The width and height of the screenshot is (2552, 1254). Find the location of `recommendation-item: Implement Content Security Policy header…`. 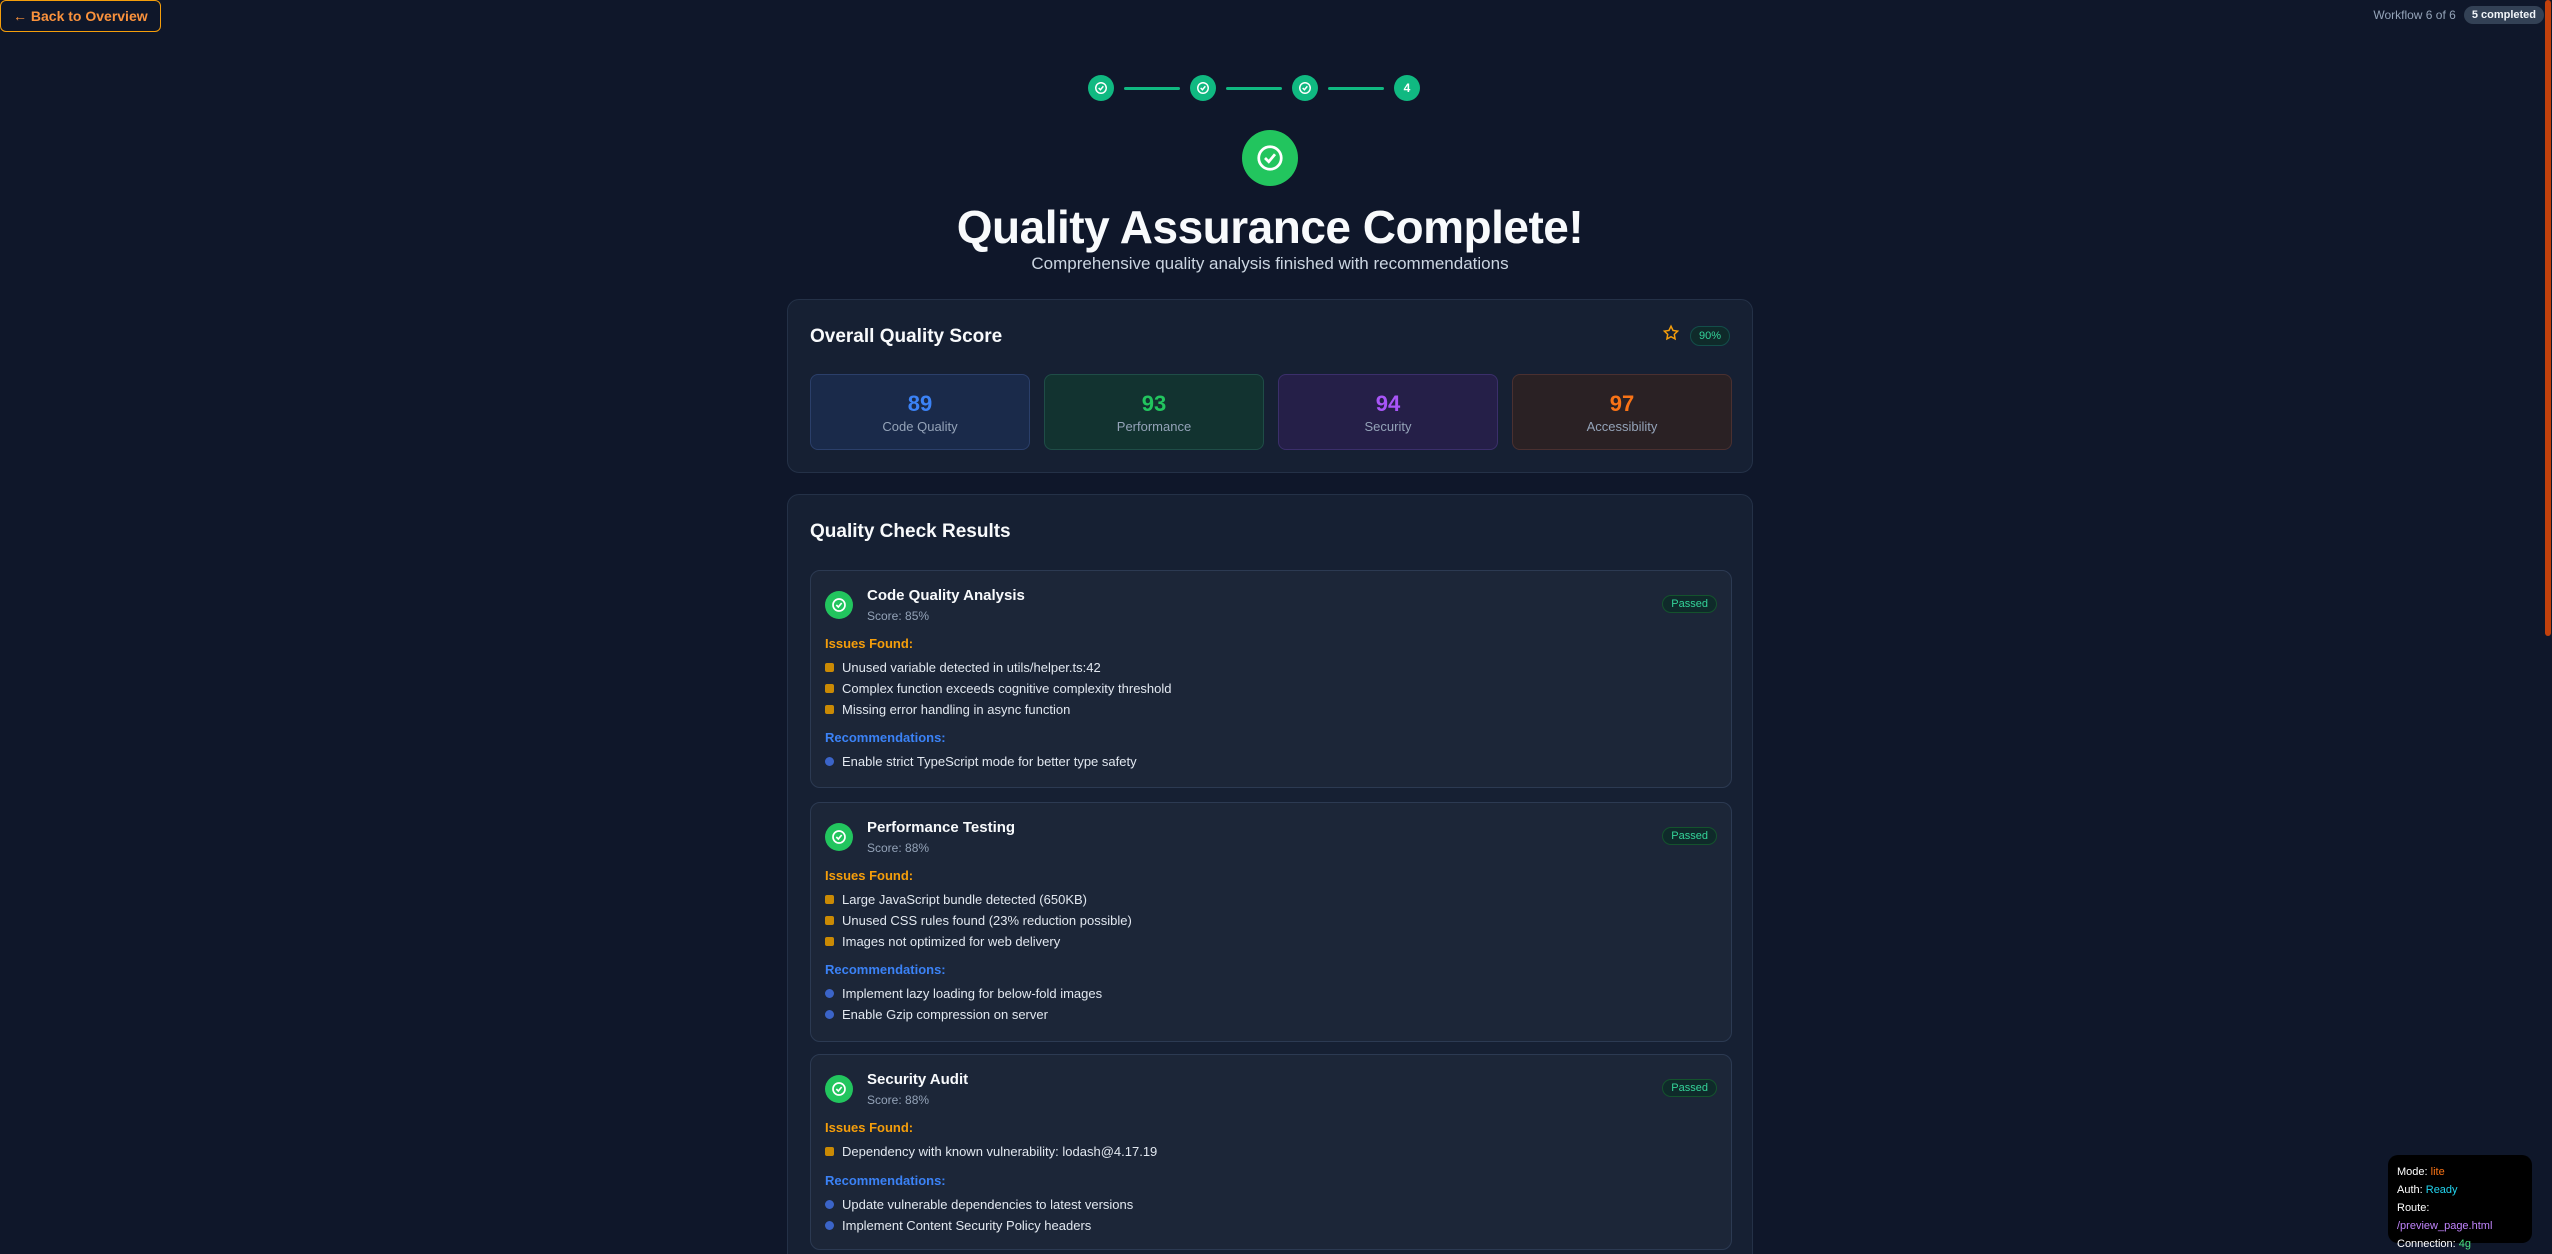

recommendation-item: Implement Content Security Policy header… is located at coordinates (958, 1225).